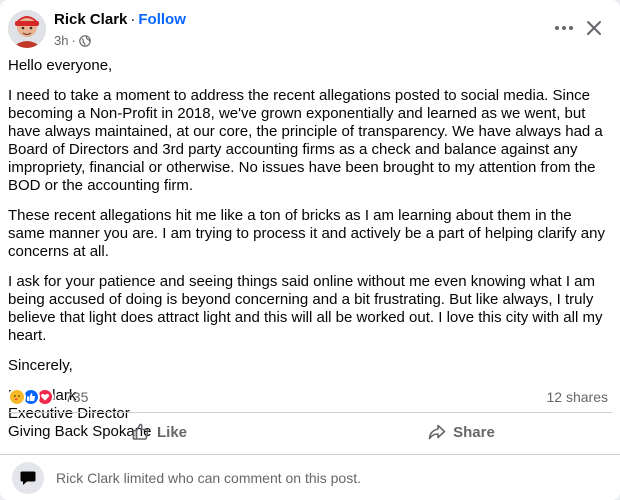  Describe the element at coordinates (437, 432) in the screenshot. I see `share-icon` at that location.